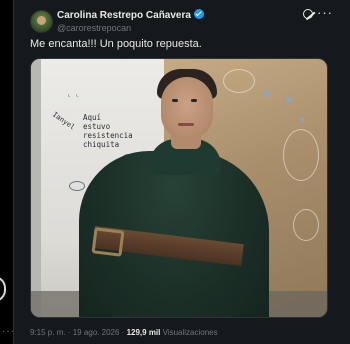 This screenshot has height=344, width=350. What do you see at coordinates (130, 28) in the screenshot?
I see `author-handle: @carorestrepocan` at bounding box center [130, 28].